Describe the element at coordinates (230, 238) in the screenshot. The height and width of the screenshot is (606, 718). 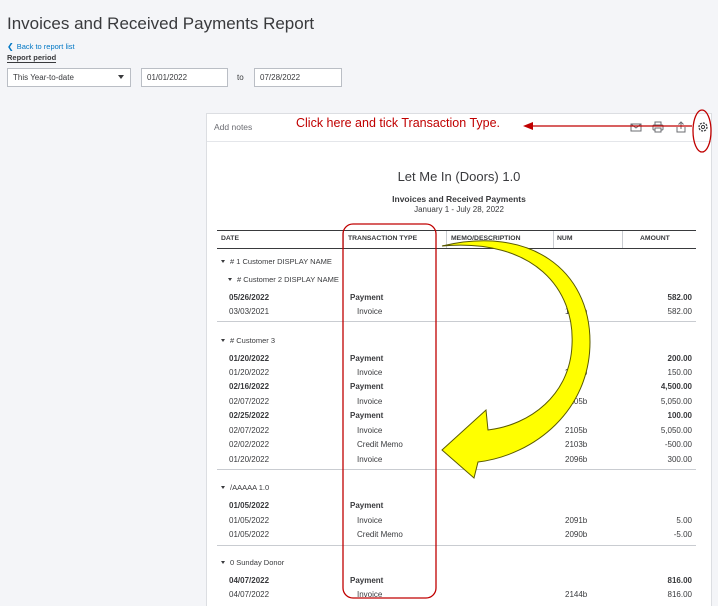
I see `column-header-date: DATE` at that location.